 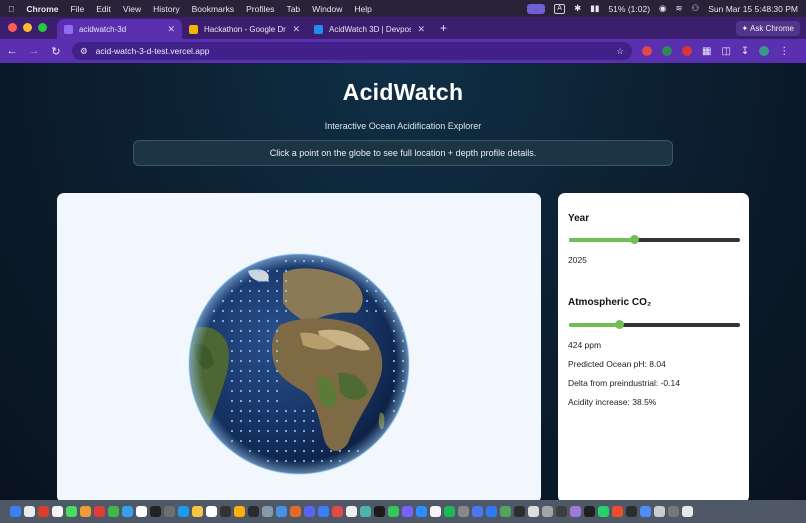 I want to click on screen-share-icon, so click(x=536, y=8).